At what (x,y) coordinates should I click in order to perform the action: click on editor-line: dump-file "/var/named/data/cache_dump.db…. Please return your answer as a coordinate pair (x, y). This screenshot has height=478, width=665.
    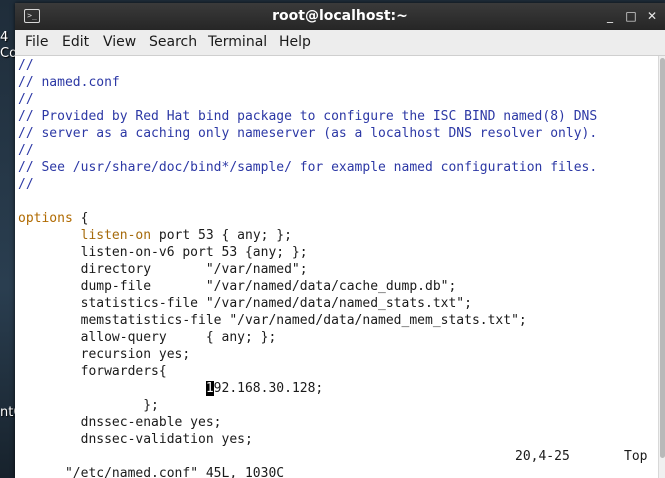
    Looking at the image, I should click on (237, 286).